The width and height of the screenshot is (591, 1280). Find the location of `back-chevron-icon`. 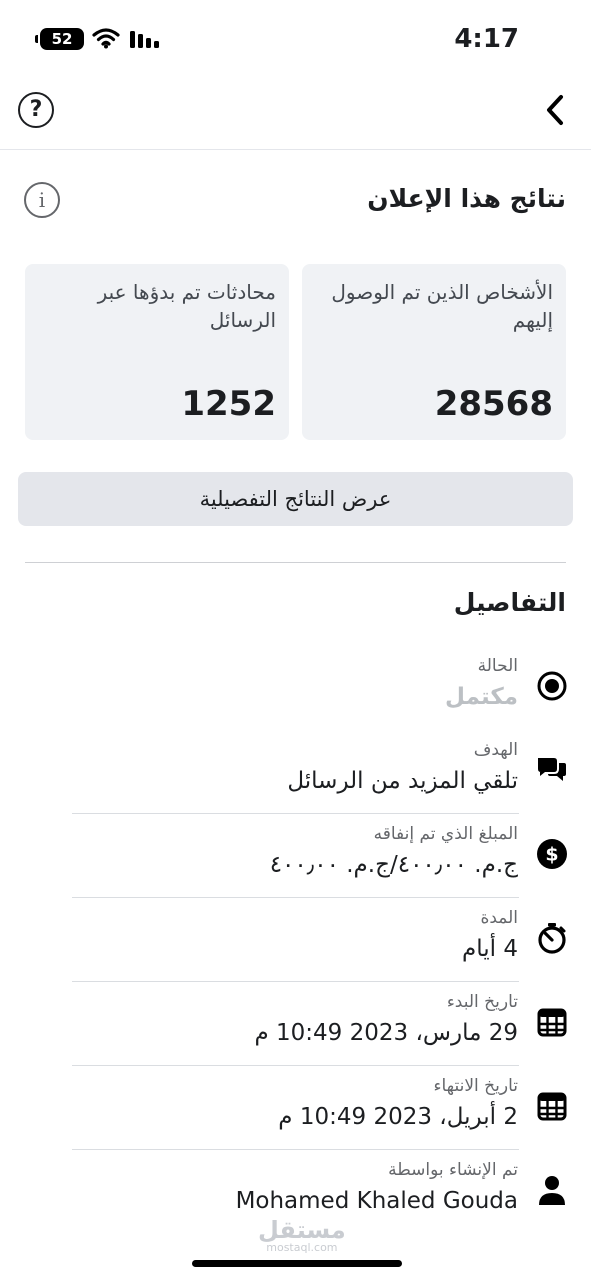

back-chevron-icon is located at coordinates (555, 112).